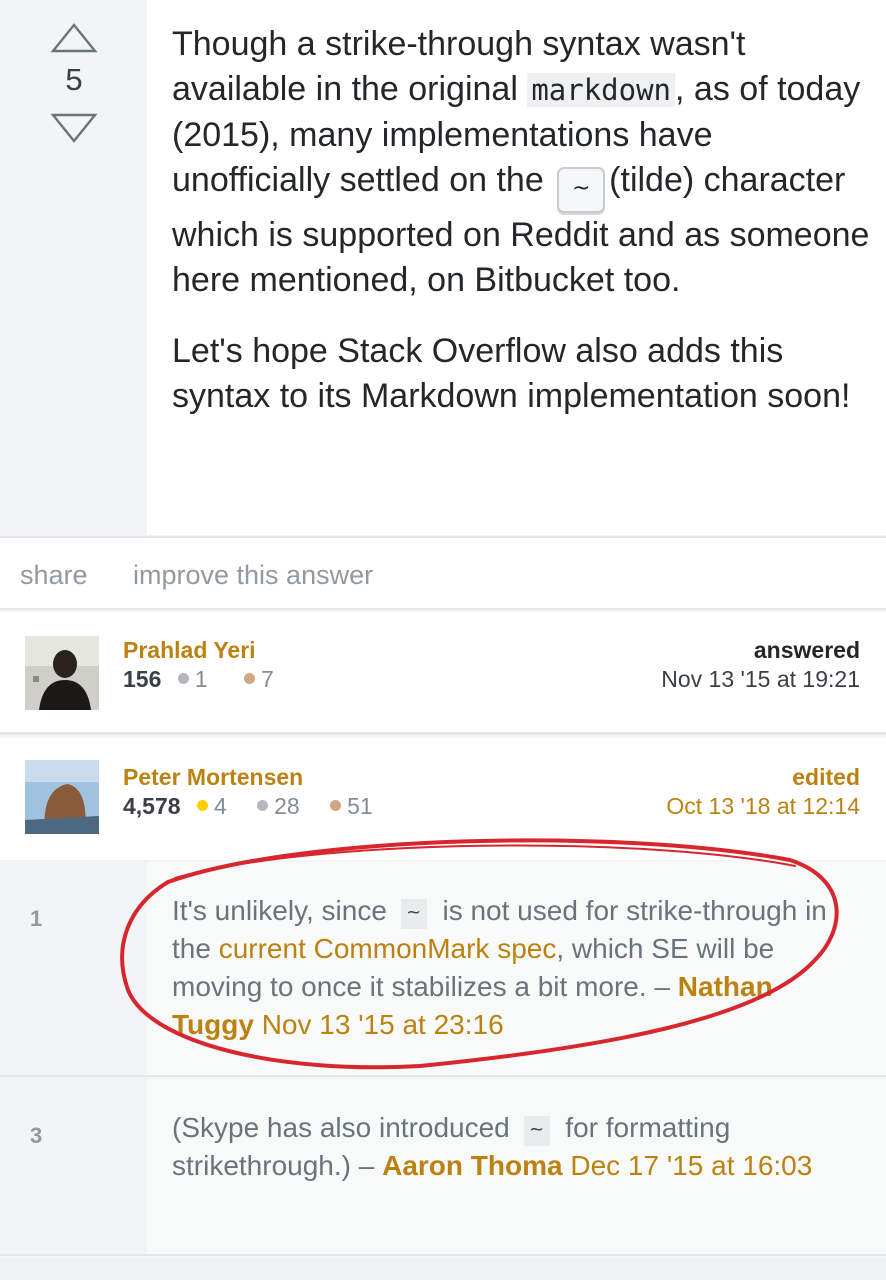  What do you see at coordinates (74, 79) in the screenshot?
I see `vote-count: 5` at bounding box center [74, 79].